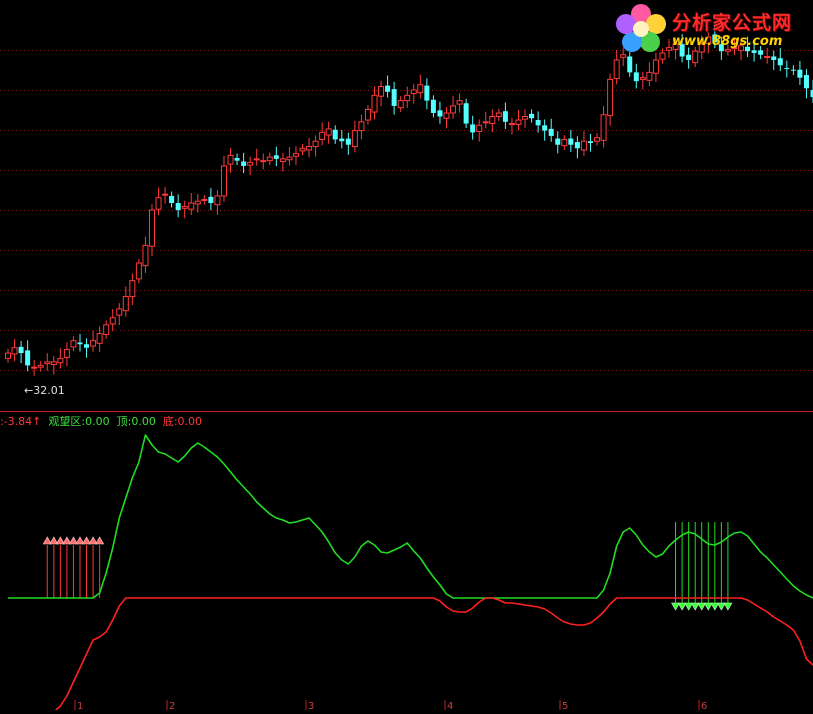 This screenshot has width=813, height=714. I want to click on x-tick-label: 6, so click(704, 705).